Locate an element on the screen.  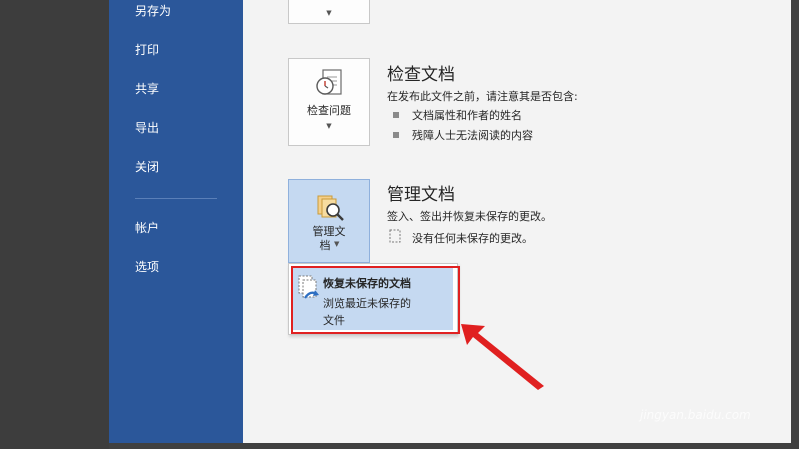
window-background-bottom is located at coordinates (454, 446).